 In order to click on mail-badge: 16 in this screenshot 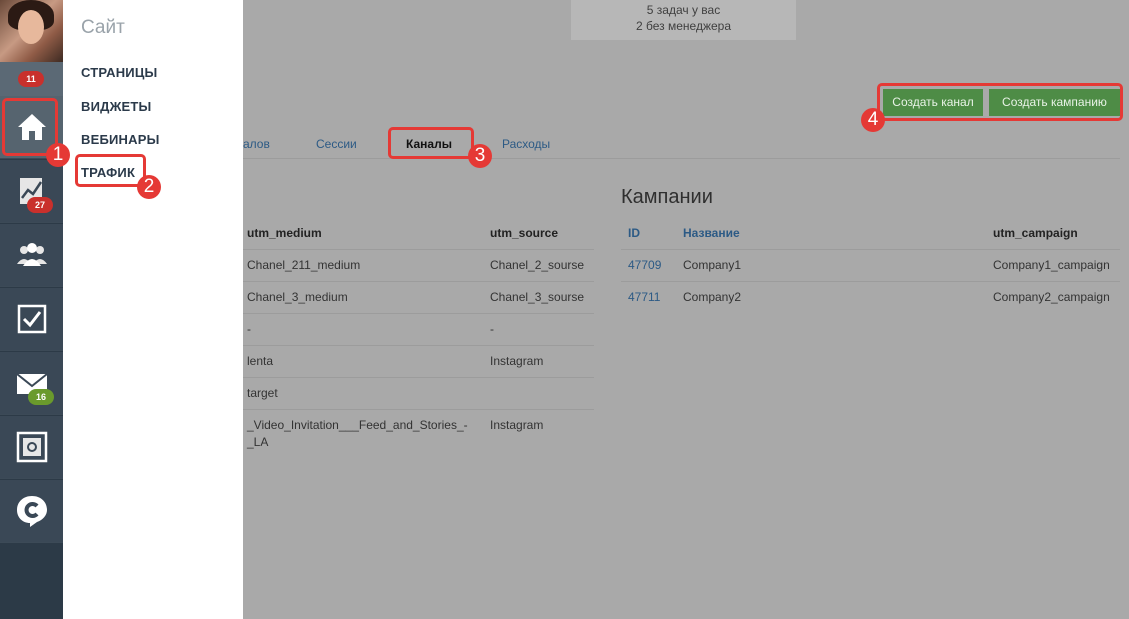, I will do `click(41, 397)`.